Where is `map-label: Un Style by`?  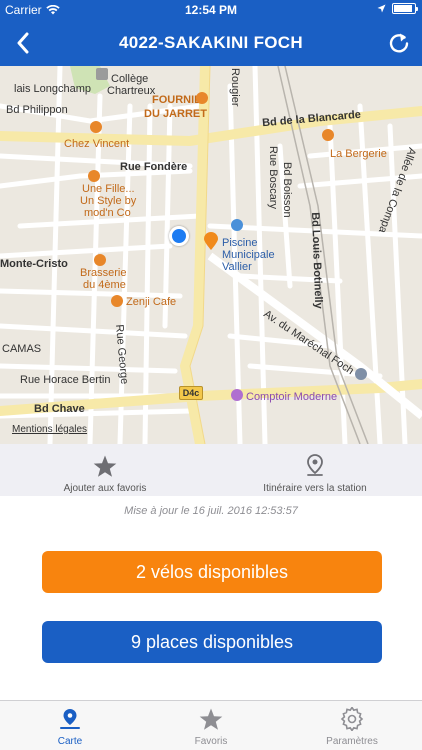
map-label: Un Style by is located at coordinates (108, 201).